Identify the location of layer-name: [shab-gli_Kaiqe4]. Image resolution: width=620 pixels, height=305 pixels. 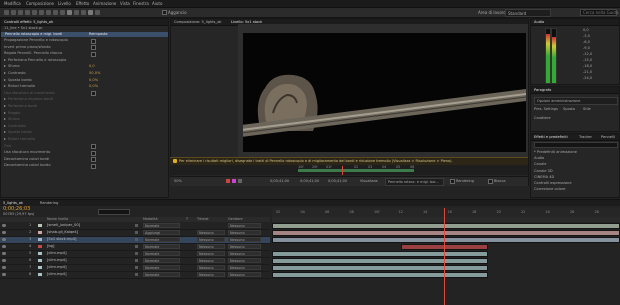
(62, 232).